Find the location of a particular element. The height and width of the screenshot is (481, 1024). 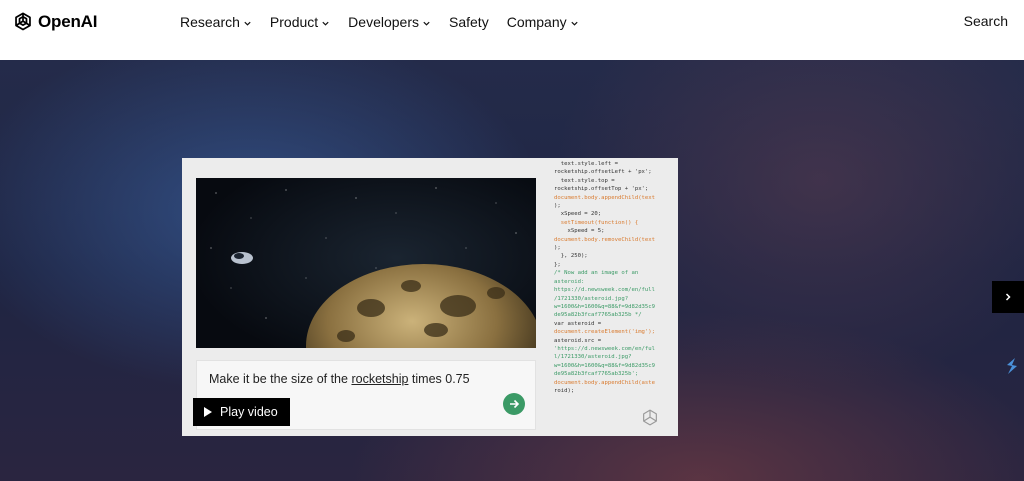

code-line: document.createElement('img'); is located at coordinates (605, 332).